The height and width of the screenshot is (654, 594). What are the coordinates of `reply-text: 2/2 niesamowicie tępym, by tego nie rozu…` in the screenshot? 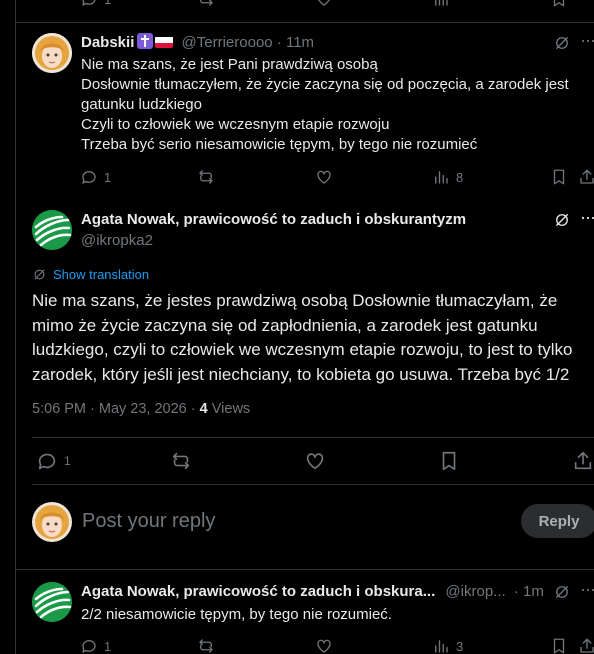 It's located at (236, 614).